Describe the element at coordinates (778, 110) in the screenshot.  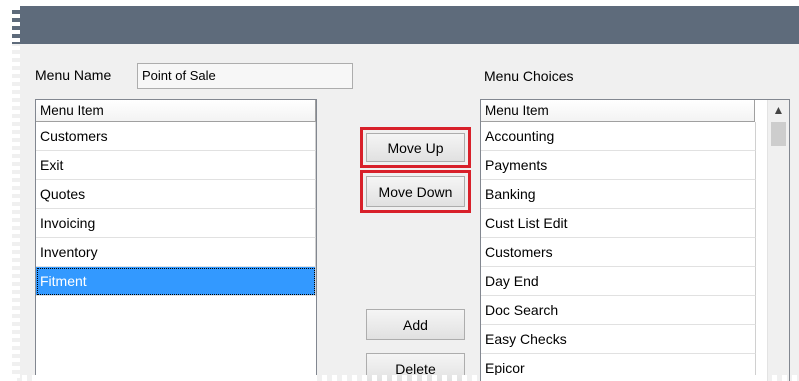
I see `chevron-up-icon: ▲` at that location.